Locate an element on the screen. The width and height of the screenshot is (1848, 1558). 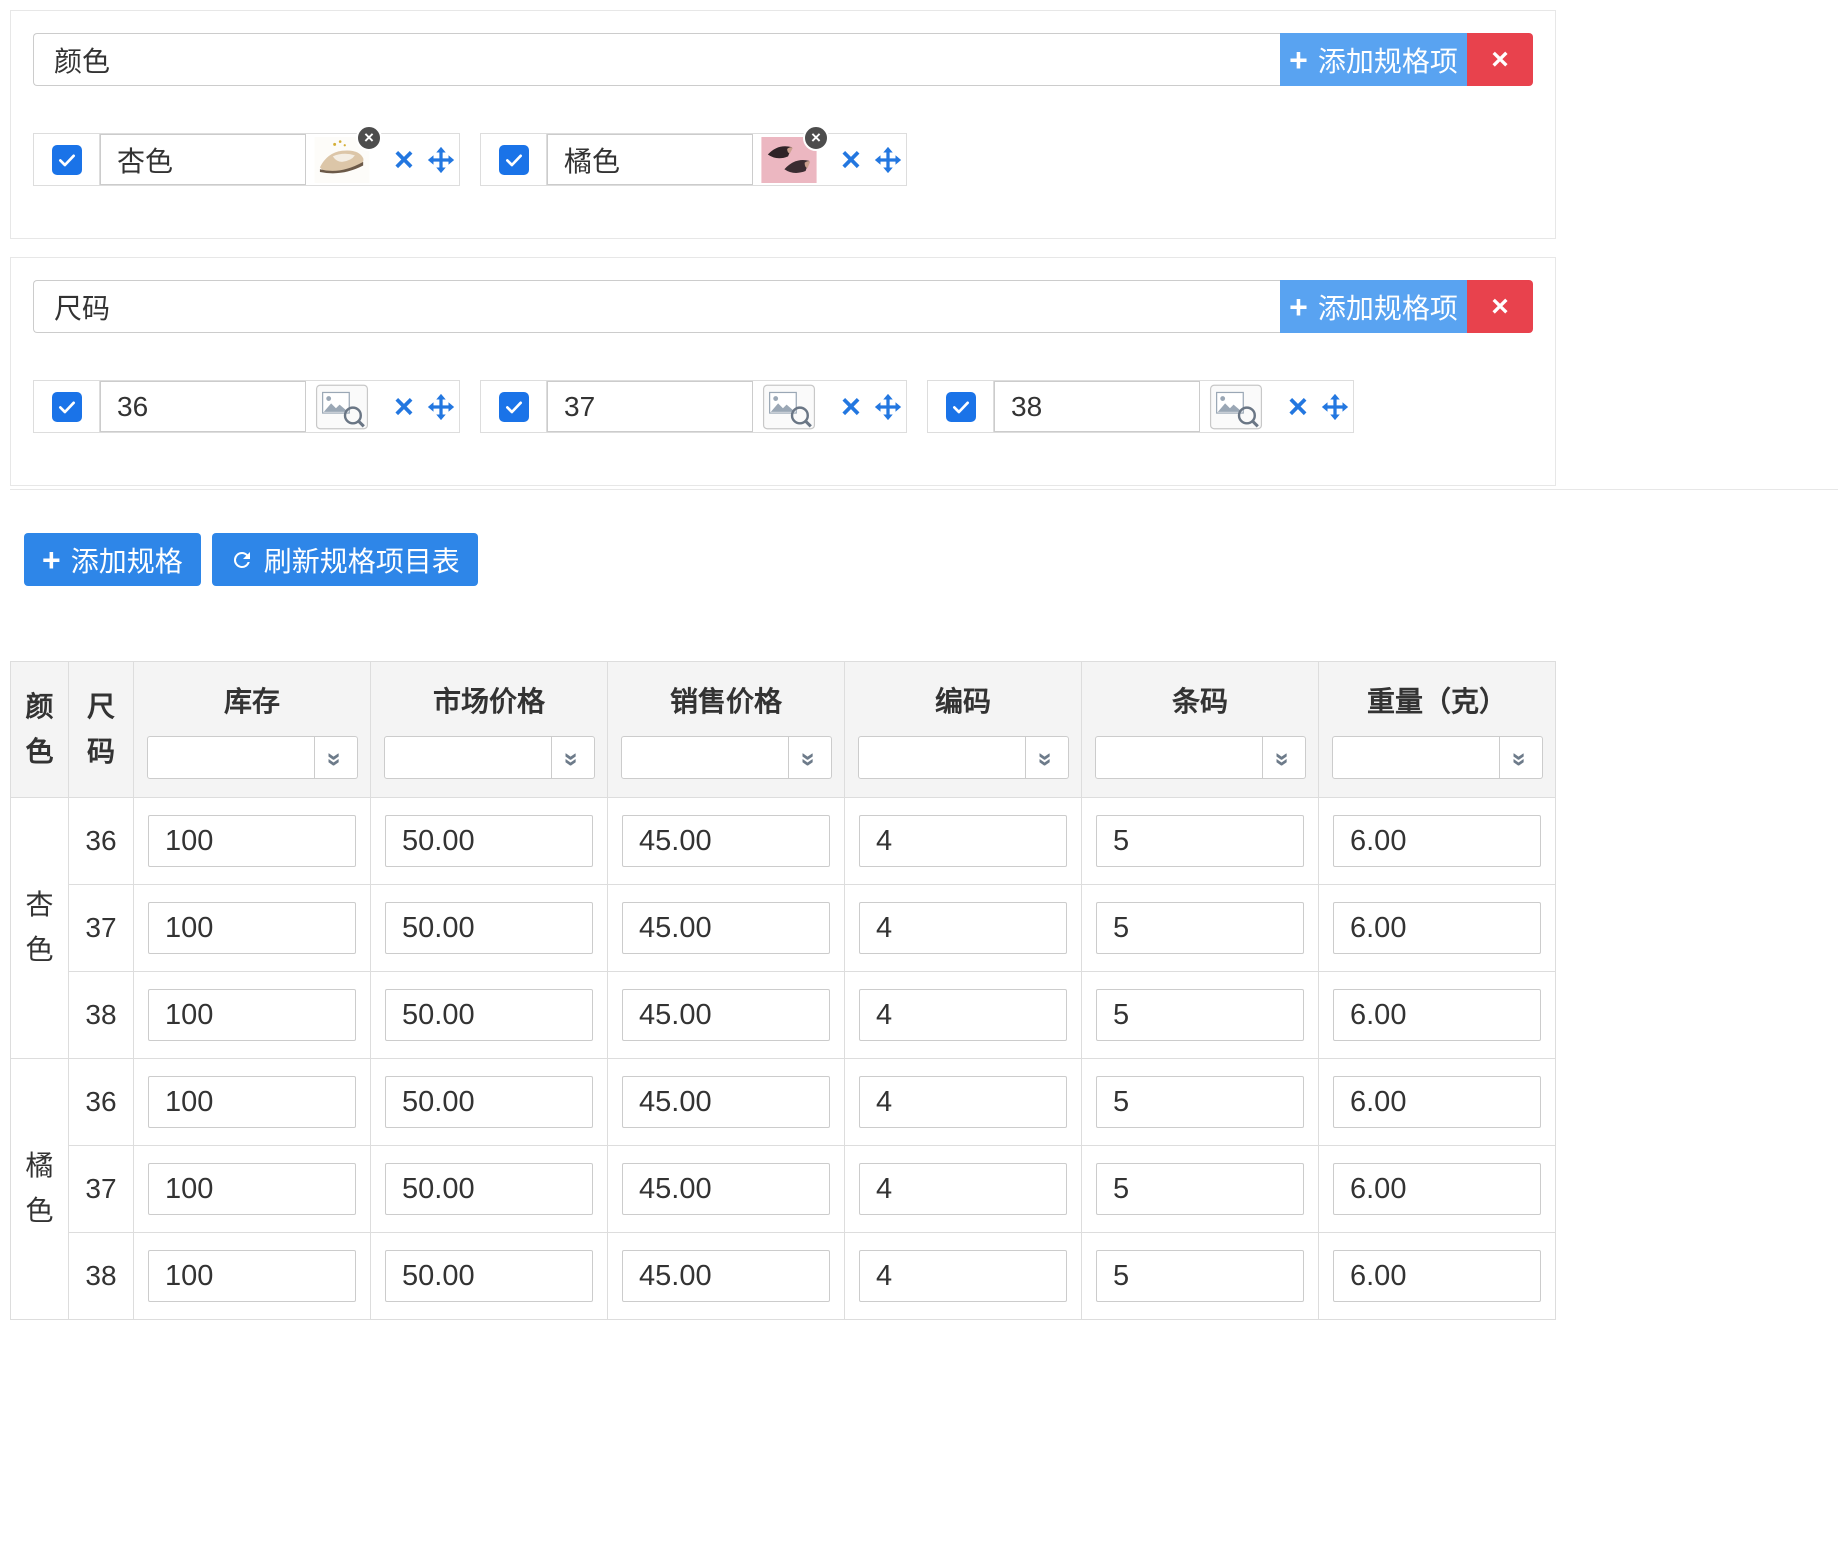
column-header-size: 尺码 is located at coordinates (101, 729).